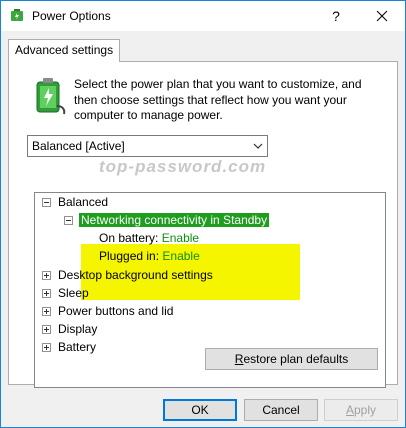  I want to click on tree-item-label: Battery, so click(77, 347).